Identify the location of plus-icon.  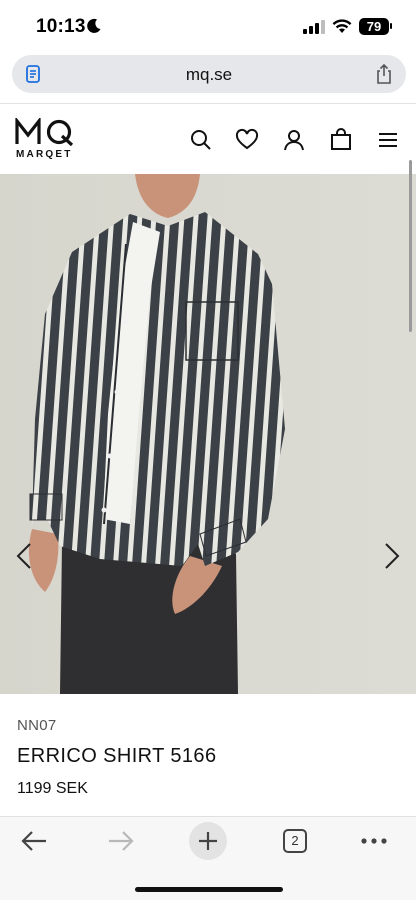
(208, 841).